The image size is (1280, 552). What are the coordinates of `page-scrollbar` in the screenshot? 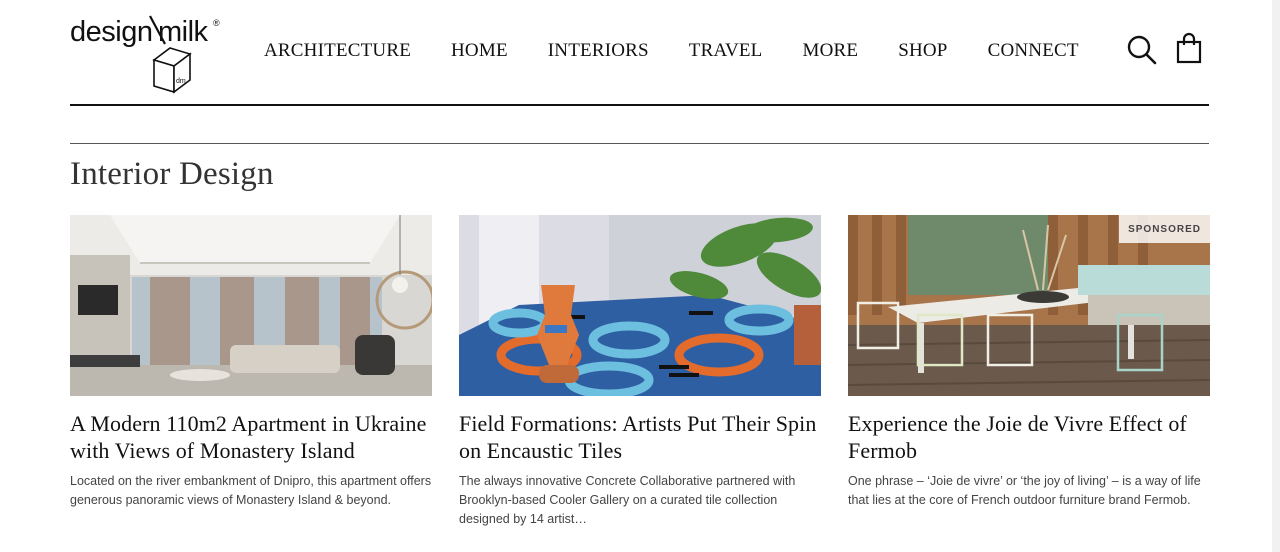 It's located at (1276, 276).